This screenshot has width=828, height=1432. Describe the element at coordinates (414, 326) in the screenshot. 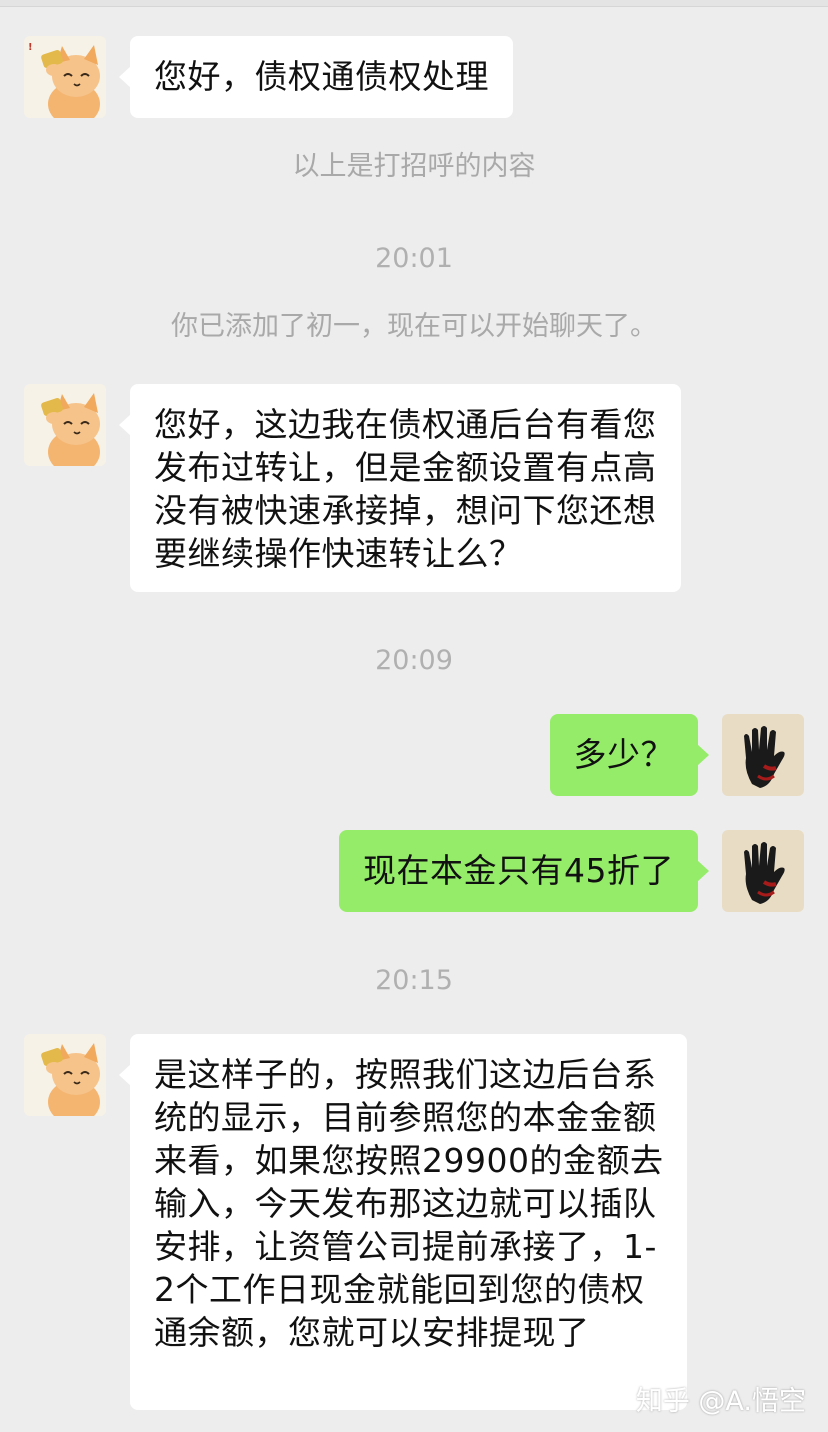

I see `system-notice: 你已添加了初一，现在可以开始聊天了。` at that location.